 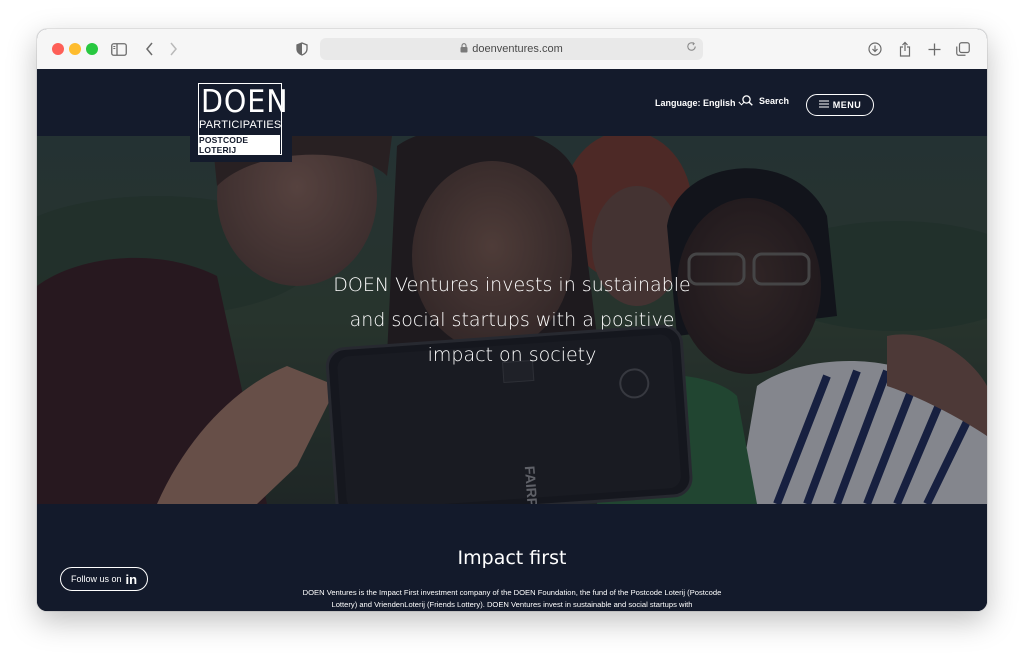 What do you see at coordinates (963, 49) in the screenshot?
I see `tab-overview-icon` at bounding box center [963, 49].